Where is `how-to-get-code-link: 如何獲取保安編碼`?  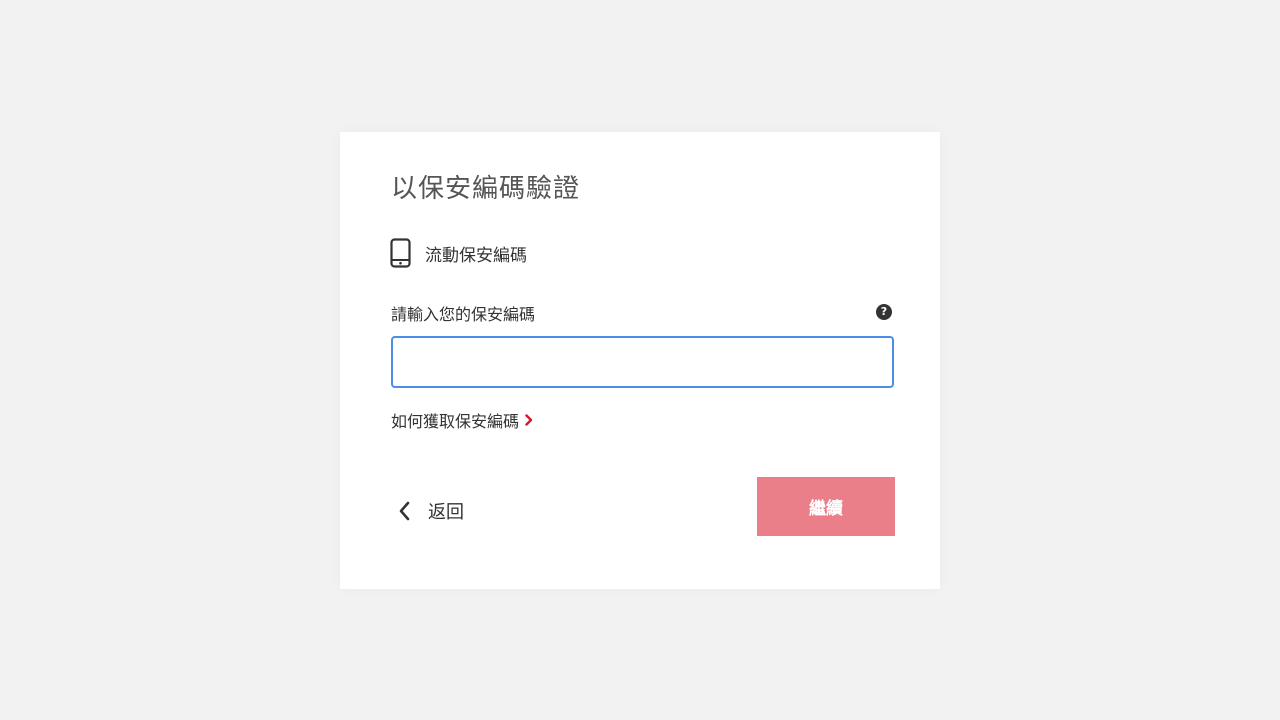 how-to-get-code-link: 如何獲取保安編碼 is located at coordinates (462, 420).